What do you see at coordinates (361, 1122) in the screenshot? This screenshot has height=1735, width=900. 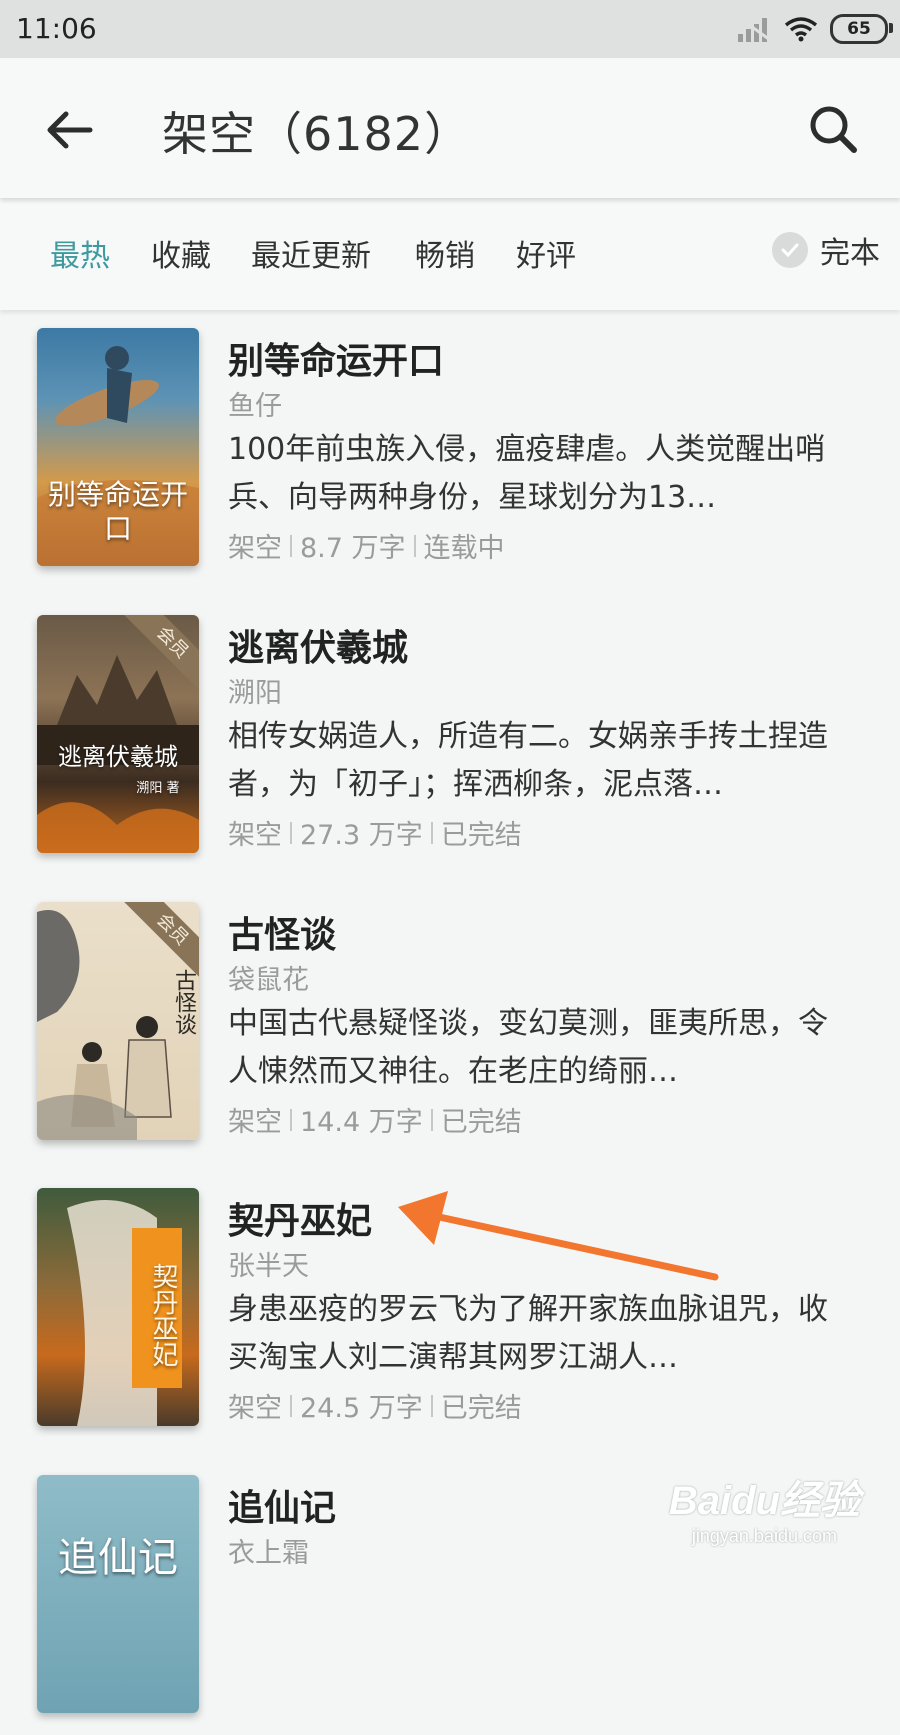 I see `book-word-count: 14.4 万字` at bounding box center [361, 1122].